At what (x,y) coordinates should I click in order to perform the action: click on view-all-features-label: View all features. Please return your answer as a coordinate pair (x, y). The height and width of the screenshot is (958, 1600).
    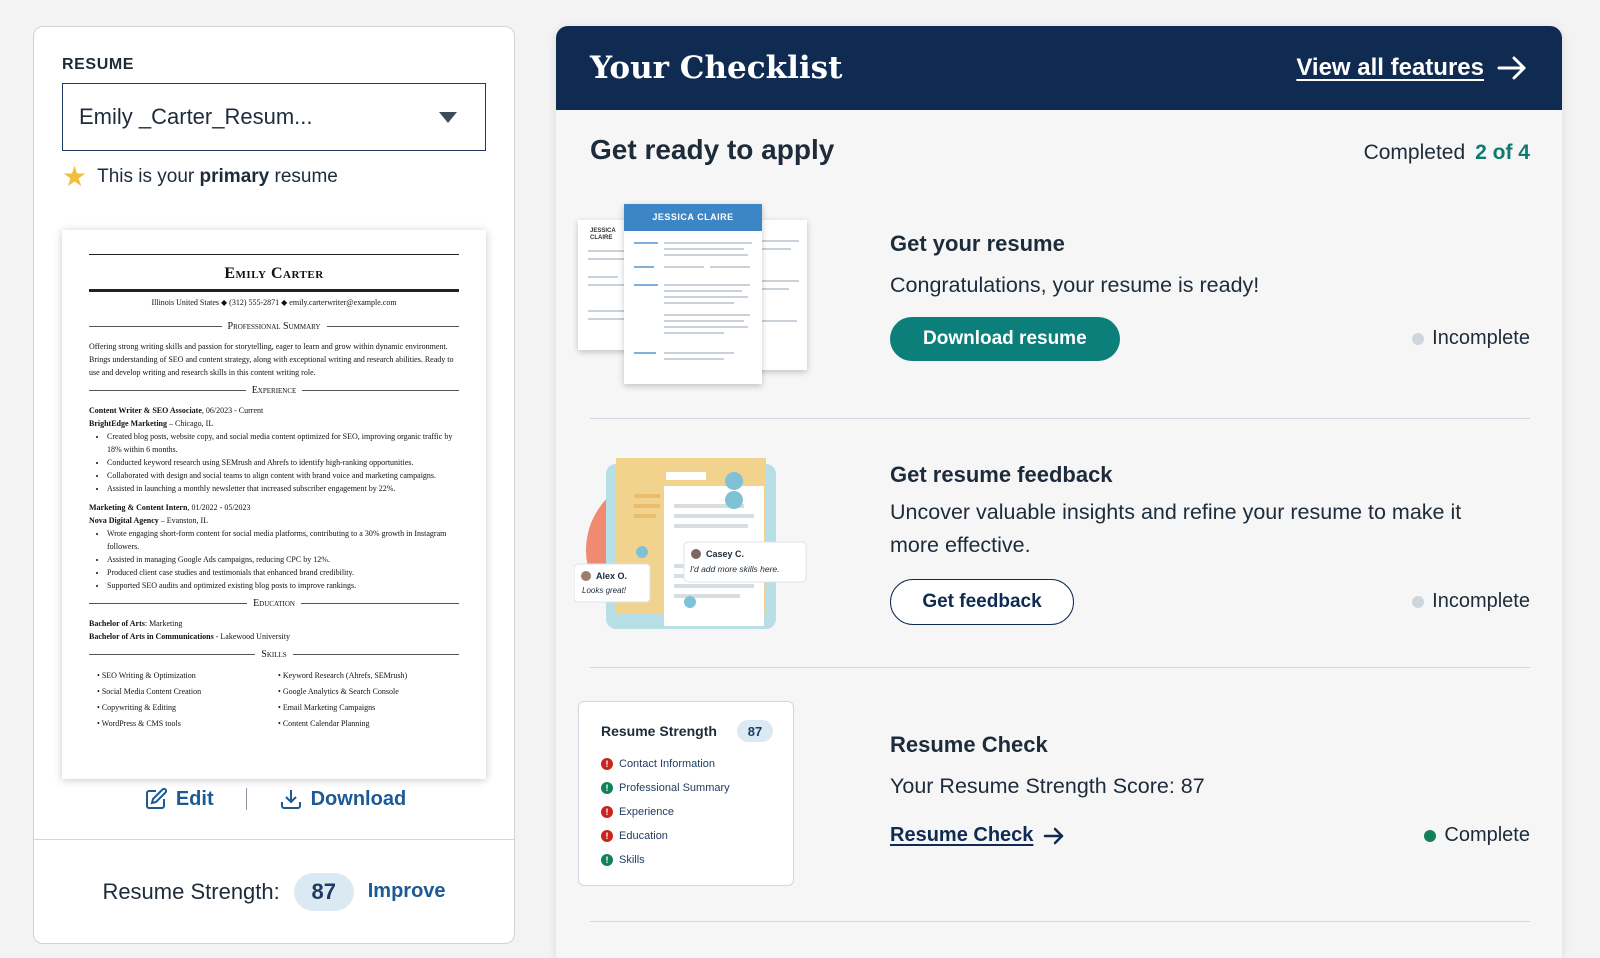
    Looking at the image, I should click on (1390, 67).